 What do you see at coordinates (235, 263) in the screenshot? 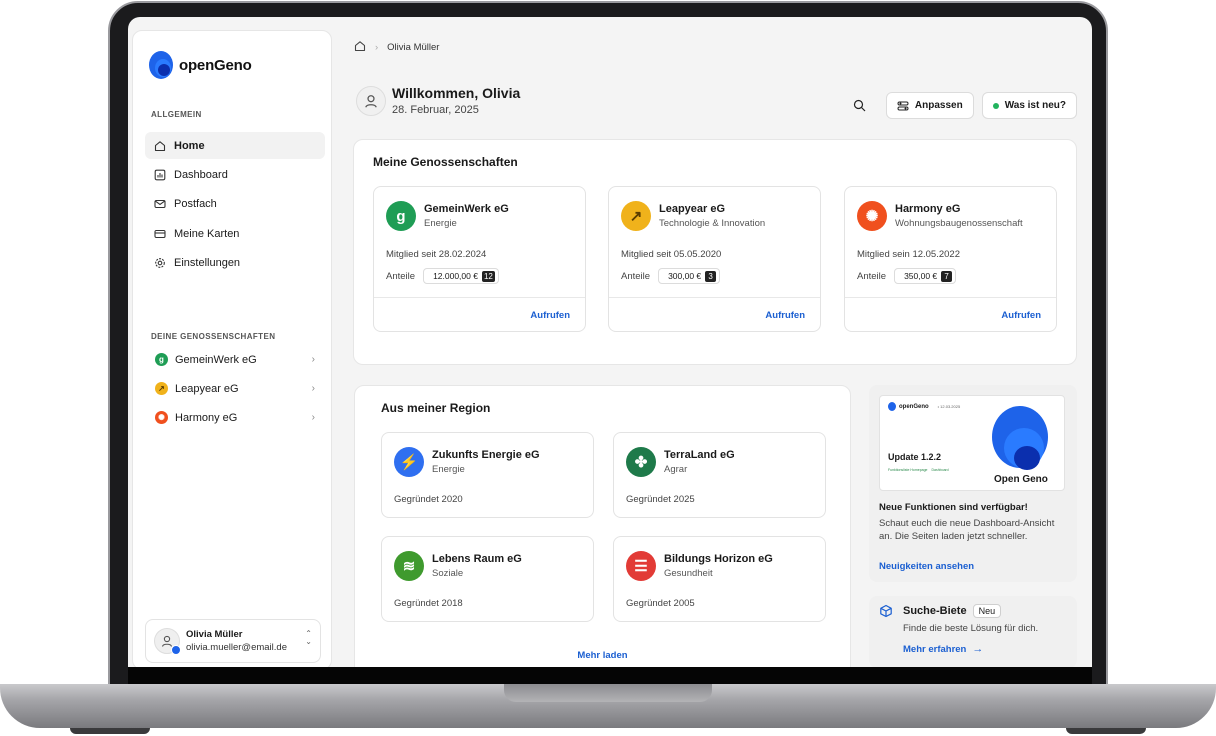
I see `sidebar-item-einstellungen: Einstellungen` at bounding box center [235, 263].